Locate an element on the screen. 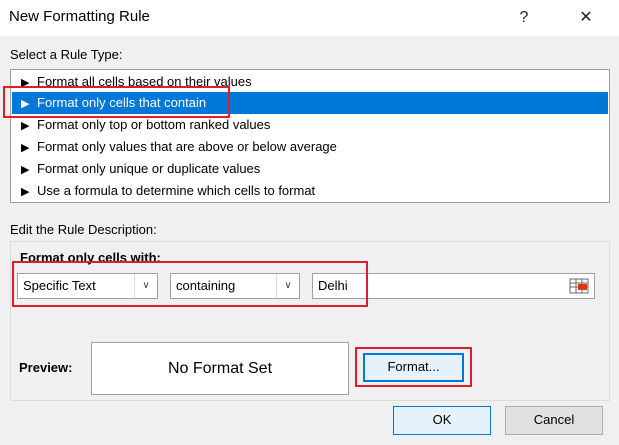 The width and height of the screenshot is (619, 445). cancel-button: Cancel is located at coordinates (554, 420).